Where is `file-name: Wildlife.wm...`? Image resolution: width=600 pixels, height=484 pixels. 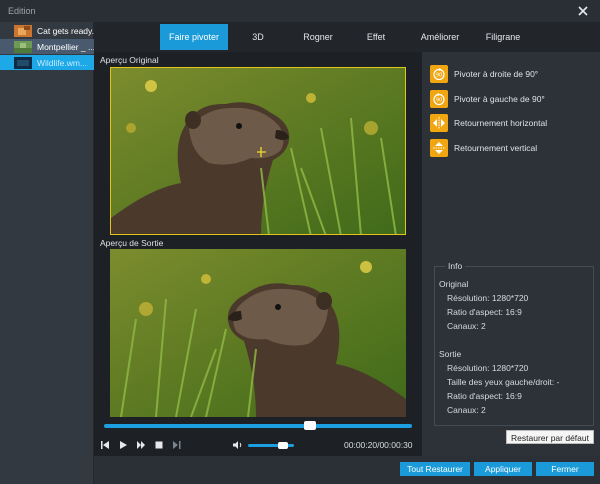
file-name: Wildlife.wm... is located at coordinates (62, 62).